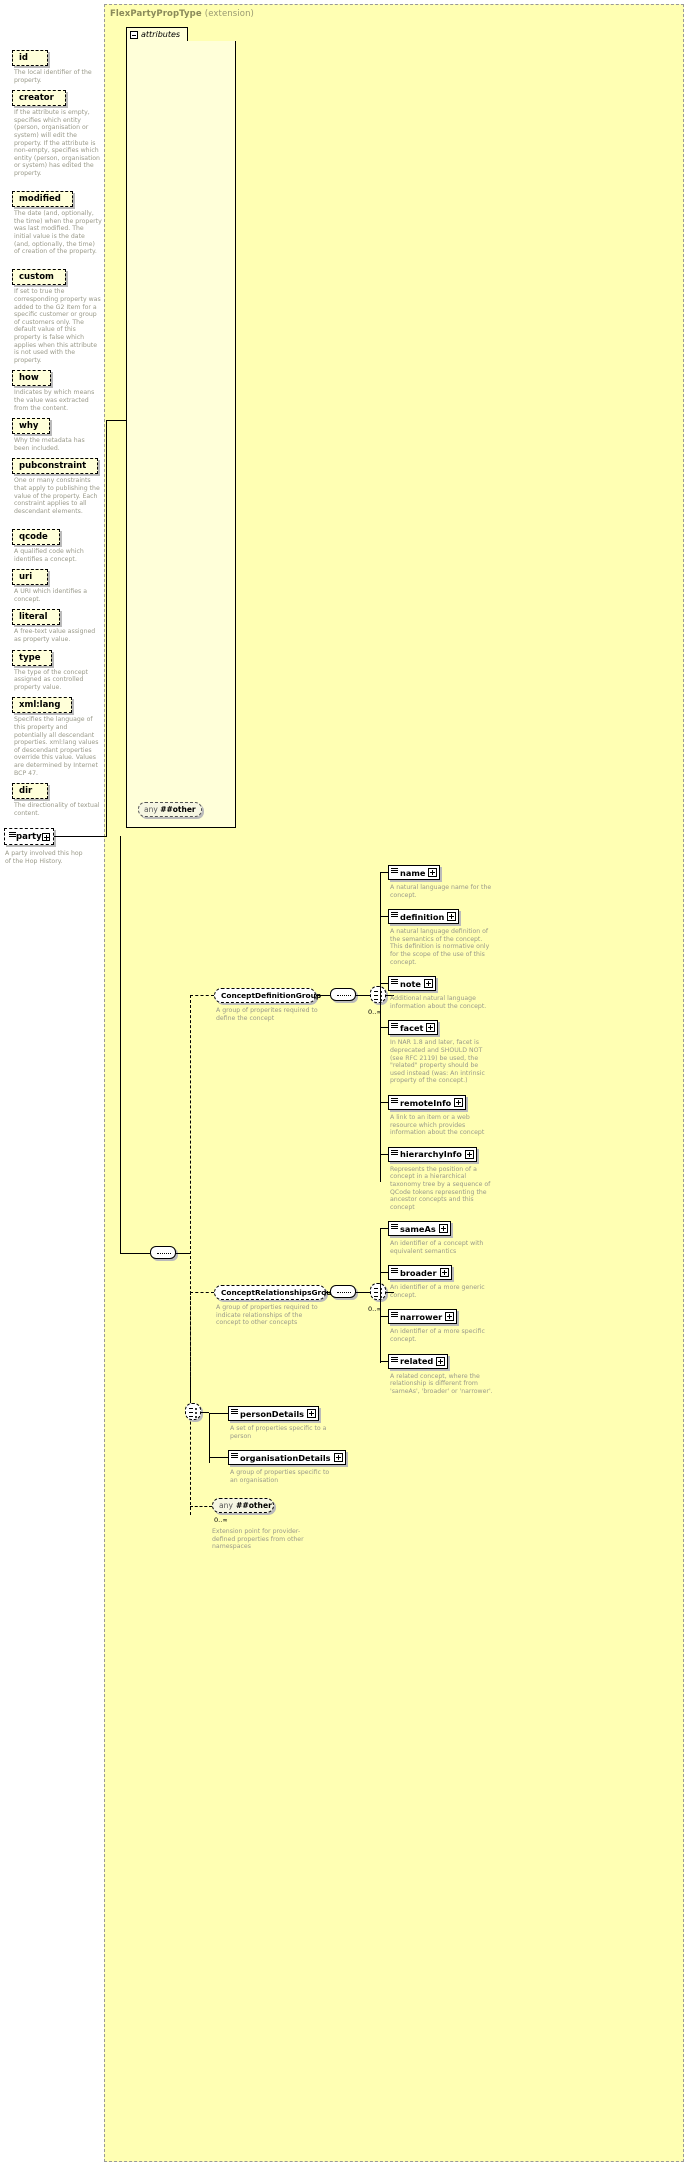 The image size is (688, 2170). What do you see at coordinates (243, 1505) in the screenshot?
I see `node-extension-any: any ##other` at bounding box center [243, 1505].